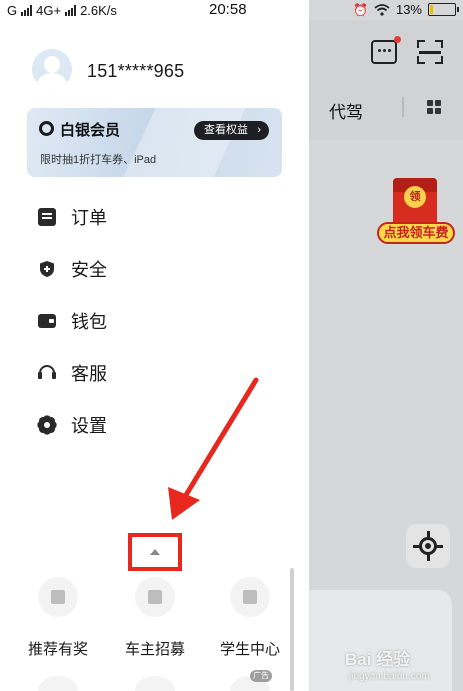 The image size is (463, 691). I want to click on caret-up-icon, so click(155, 552).